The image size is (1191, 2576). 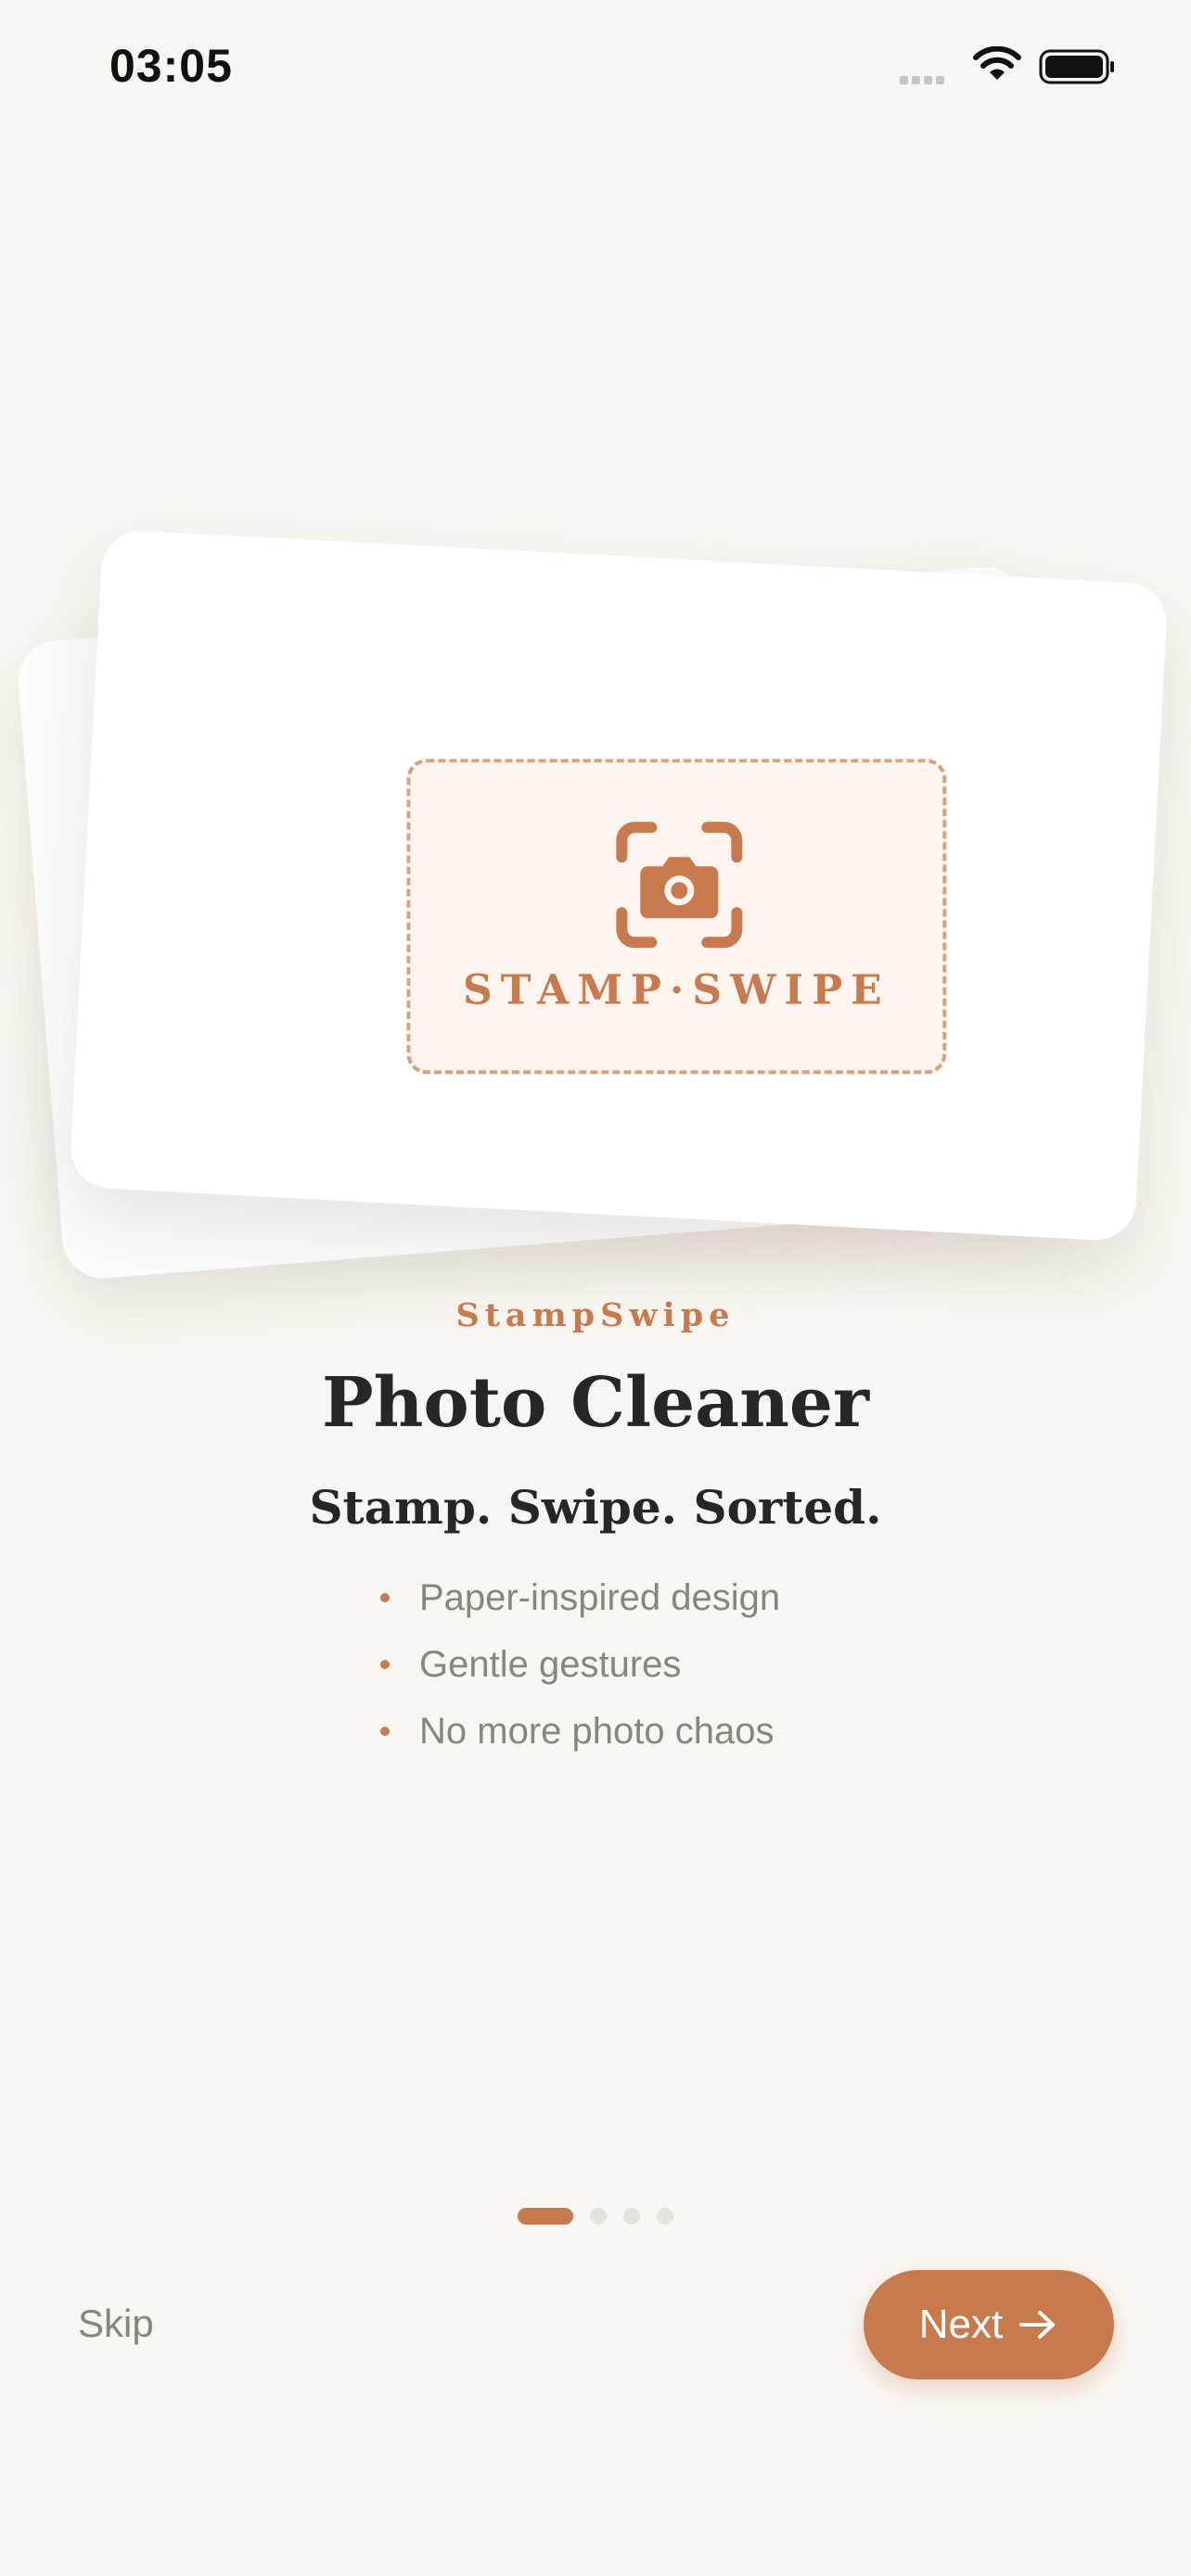 I want to click on signal-icon, so click(x=924, y=80).